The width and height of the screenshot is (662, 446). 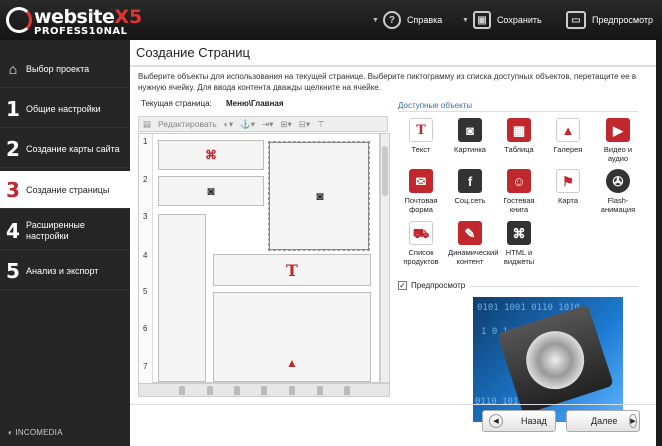 I want to click on back-button-label: Назад, so click(x=534, y=421).